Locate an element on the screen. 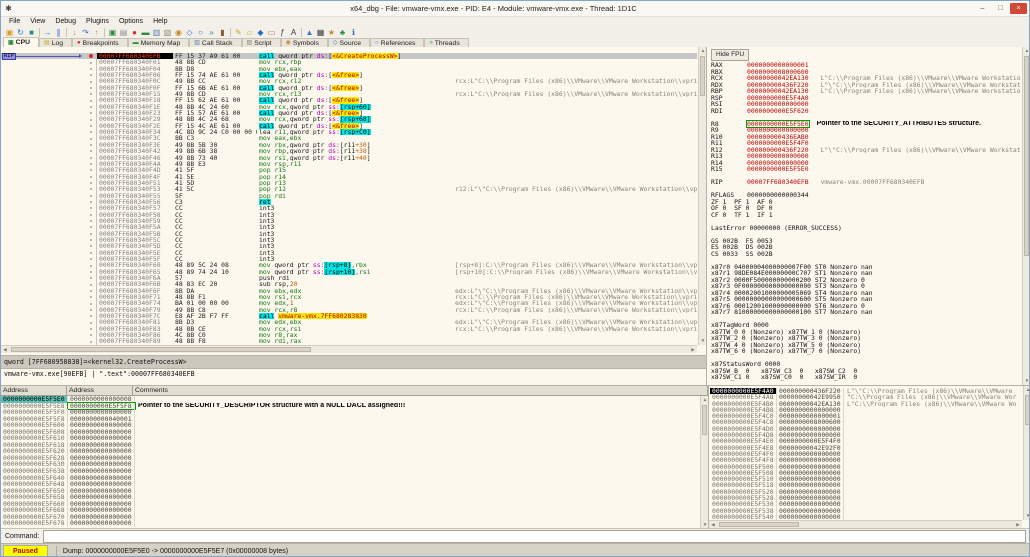 The image size is (1030, 557). patches-icon: ▤ is located at coordinates (123, 33).